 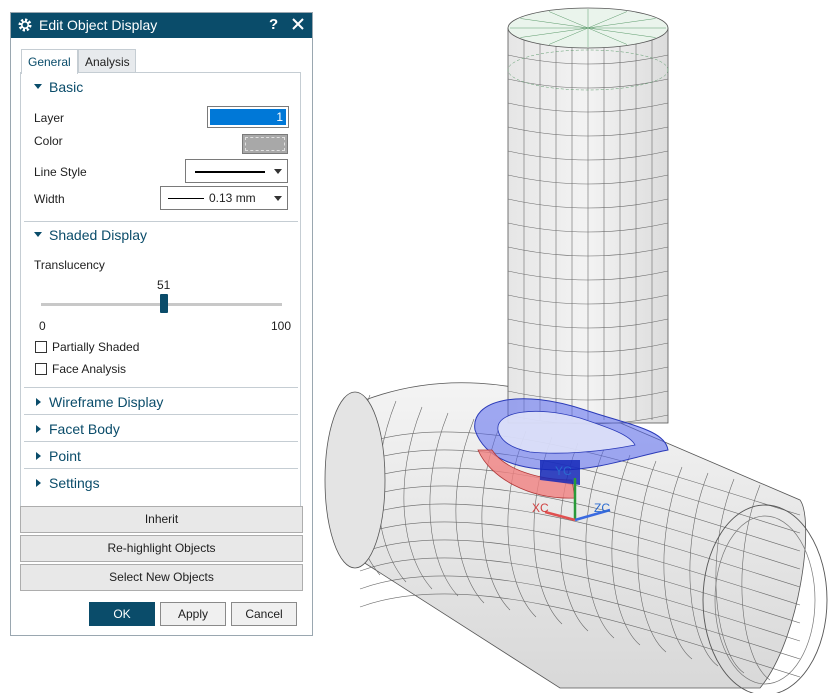 I want to click on solid-line-icon, so click(x=230, y=172).